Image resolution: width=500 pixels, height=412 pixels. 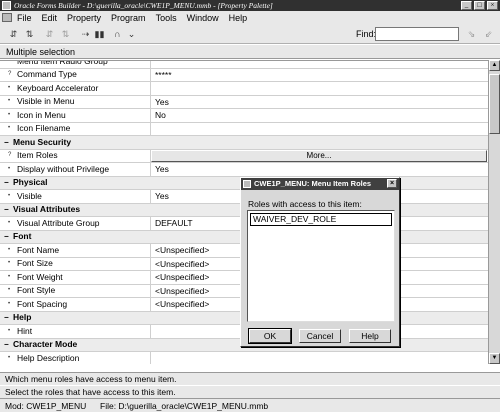 What do you see at coordinates (321, 266) in the screenshot?
I see `roles-list: WAIVER_DEV_ROLE` at bounding box center [321, 266].